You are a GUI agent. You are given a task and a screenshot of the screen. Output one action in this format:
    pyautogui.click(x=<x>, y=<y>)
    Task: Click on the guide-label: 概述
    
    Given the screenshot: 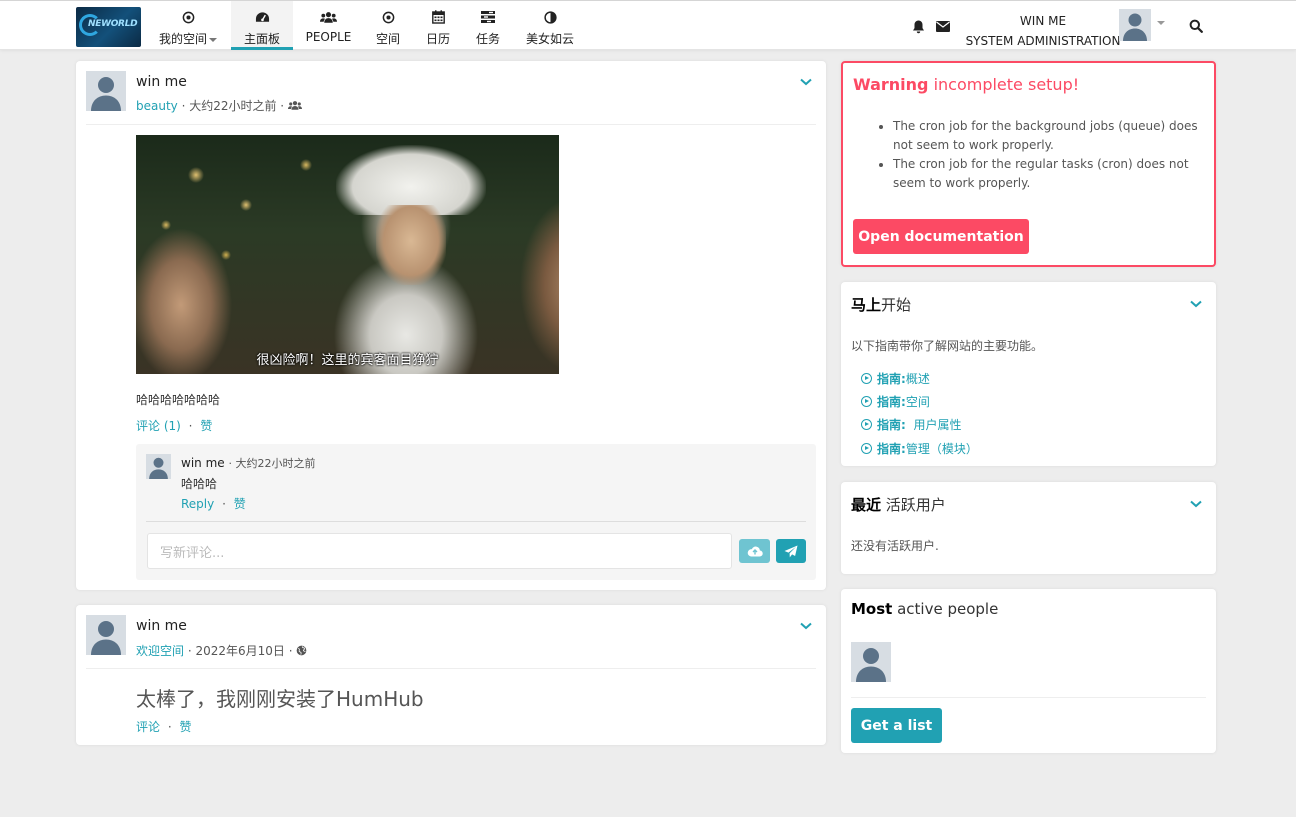 What is the action you would take?
    pyautogui.click(x=917, y=379)
    